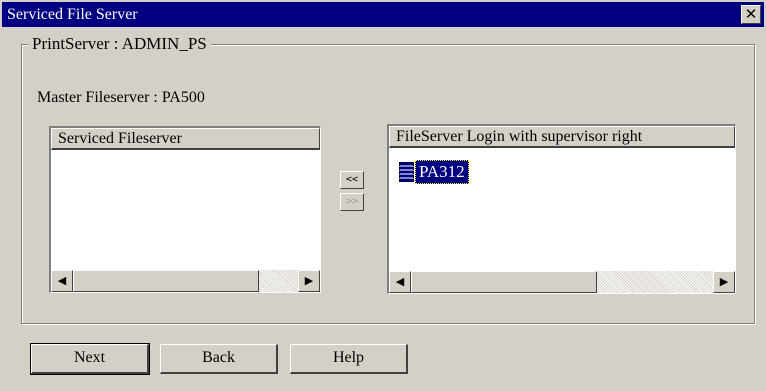  What do you see at coordinates (219, 359) in the screenshot?
I see `back-button: Back` at bounding box center [219, 359].